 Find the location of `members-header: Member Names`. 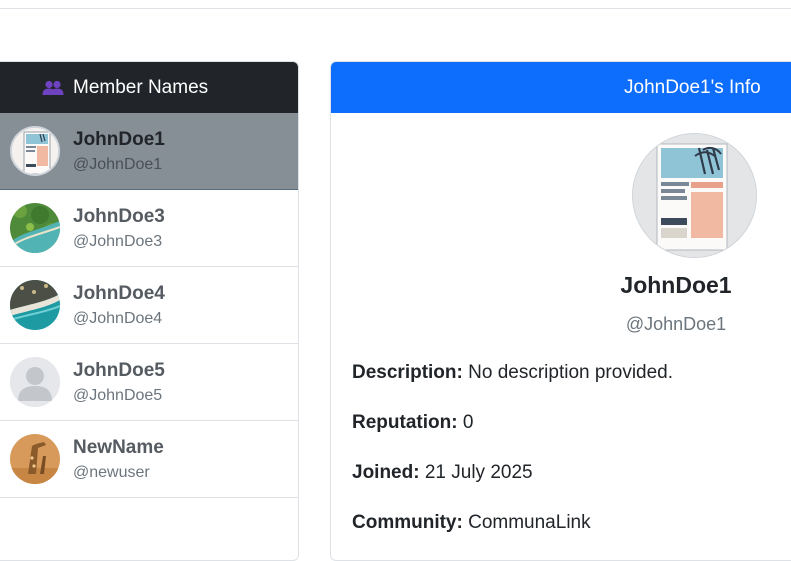

members-header: Member Names is located at coordinates (149, 87).